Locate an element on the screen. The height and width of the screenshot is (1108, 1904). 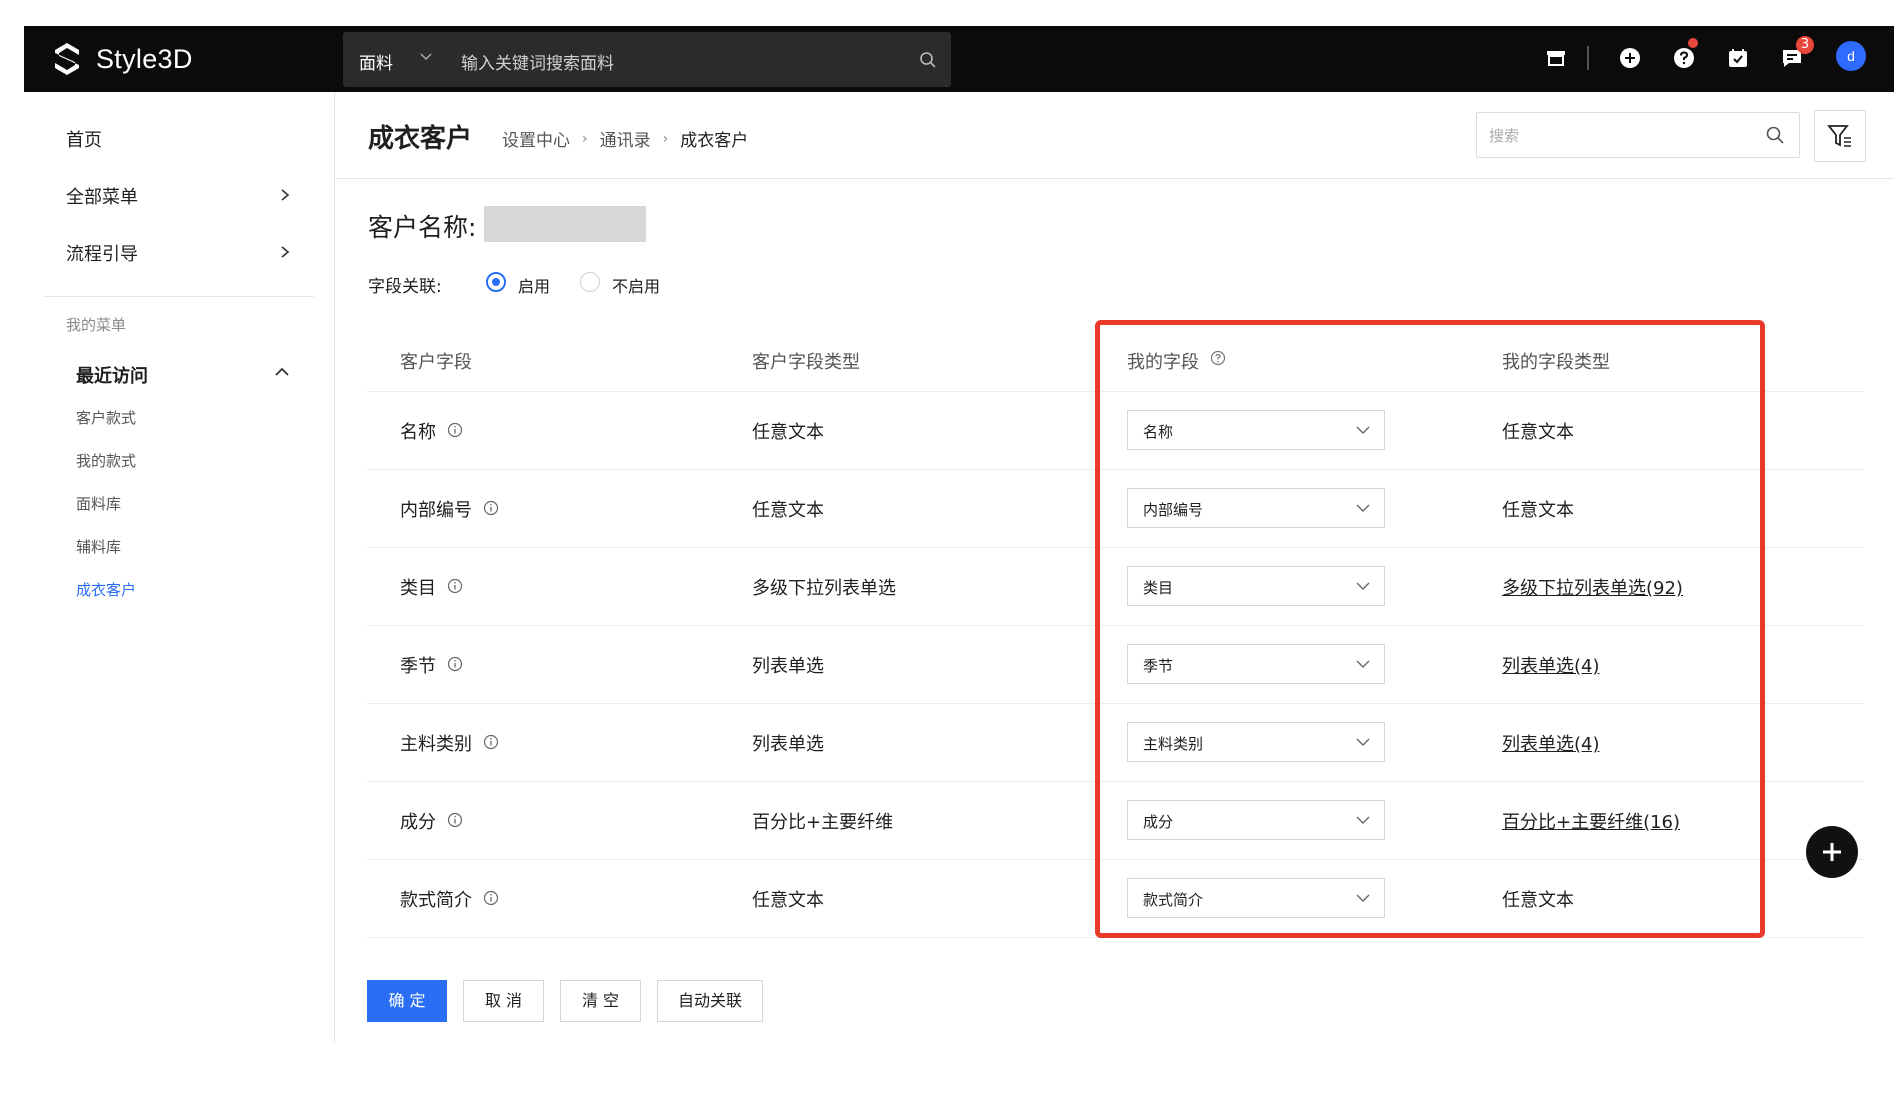
customer-field-name: 成分 is located at coordinates (418, 822).